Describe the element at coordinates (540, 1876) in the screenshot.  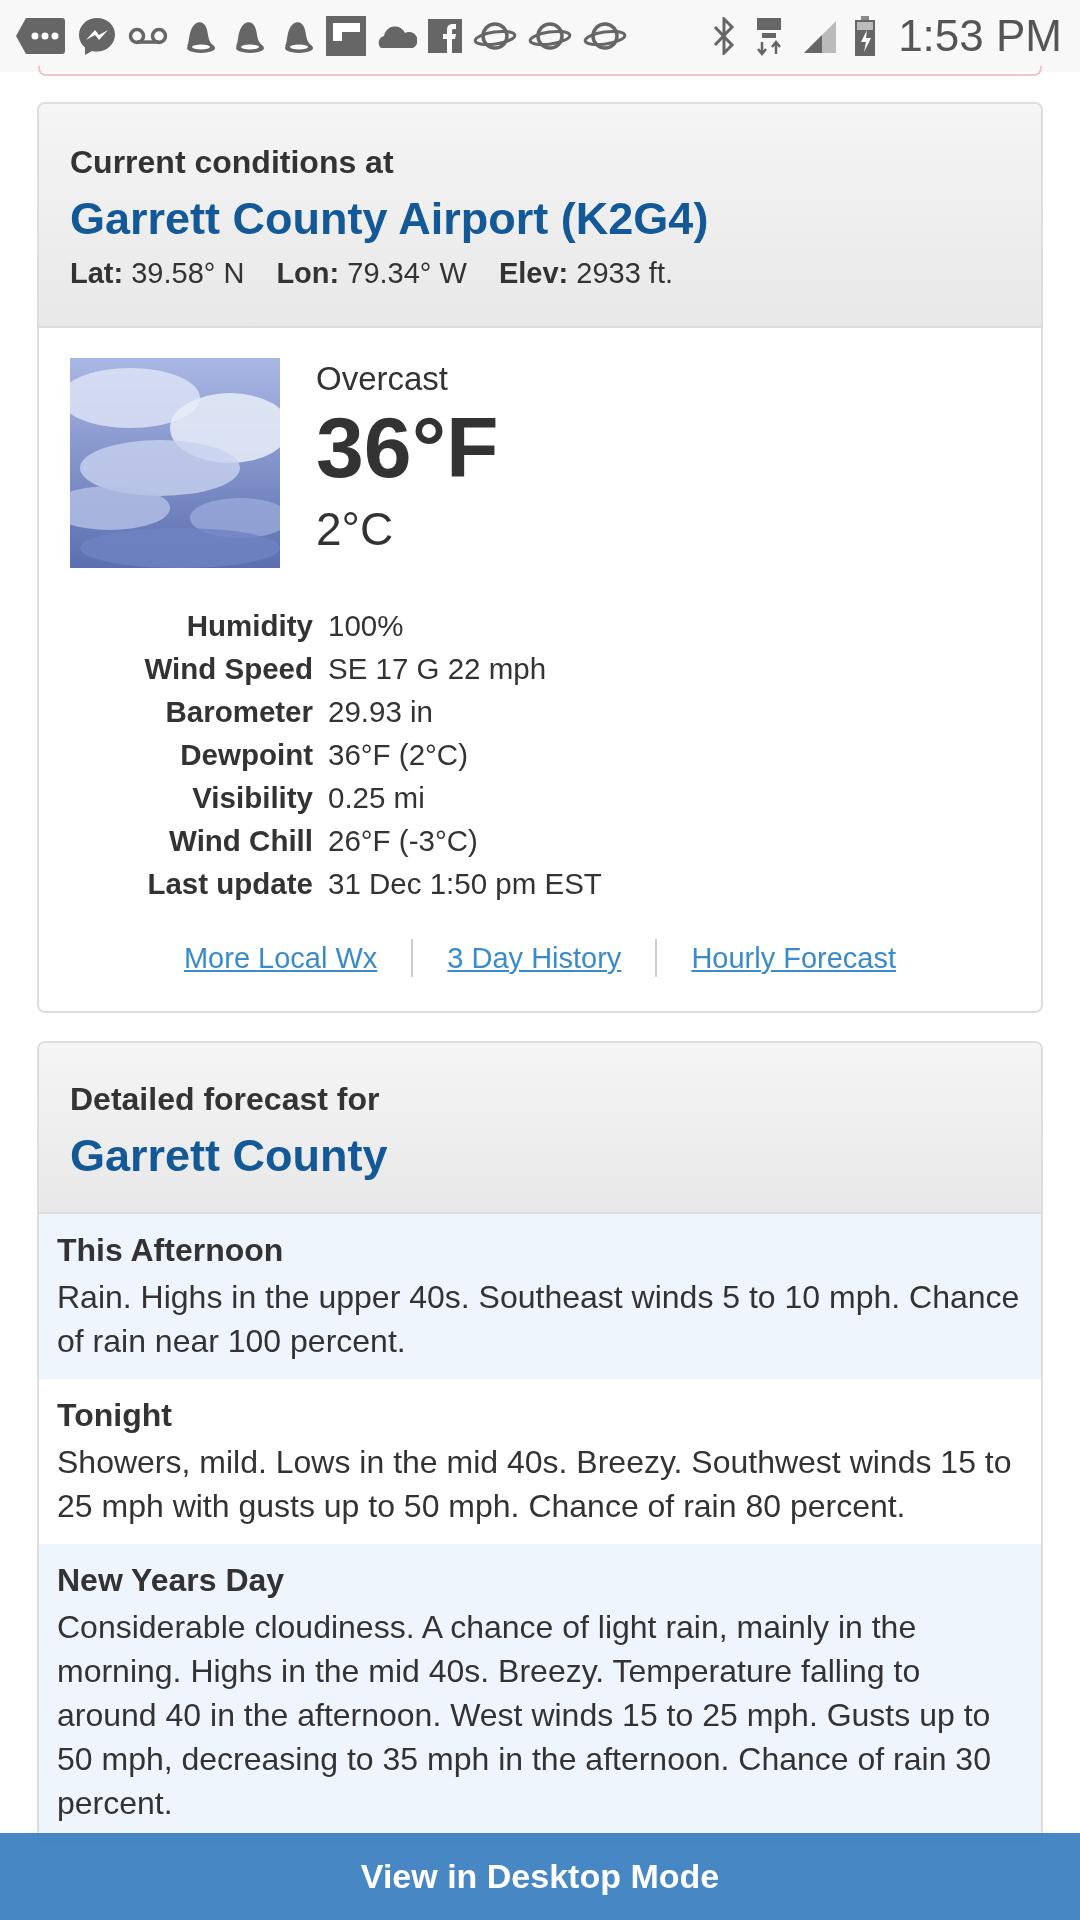
I see `desktop-mode-button: View in Desktop Mode` at that location.